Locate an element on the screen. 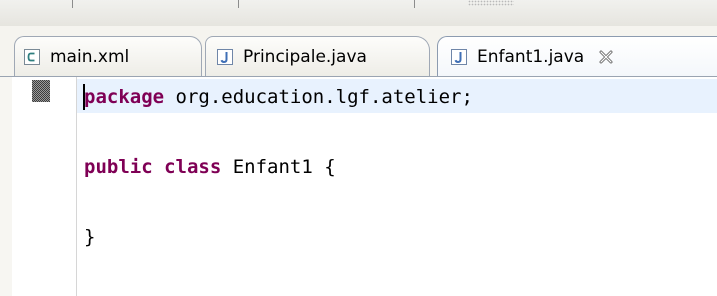 This screenshot has height=296, width=717. toolbar-grip is located at coordinates (491, 3).